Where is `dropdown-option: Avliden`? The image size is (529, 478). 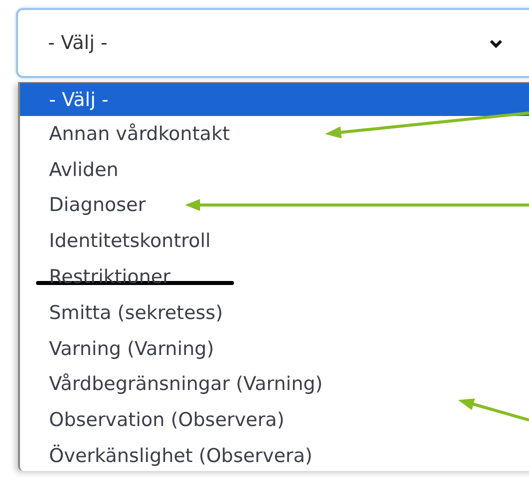
dropdown-option: Avliden is located at coordinates (274, 170).